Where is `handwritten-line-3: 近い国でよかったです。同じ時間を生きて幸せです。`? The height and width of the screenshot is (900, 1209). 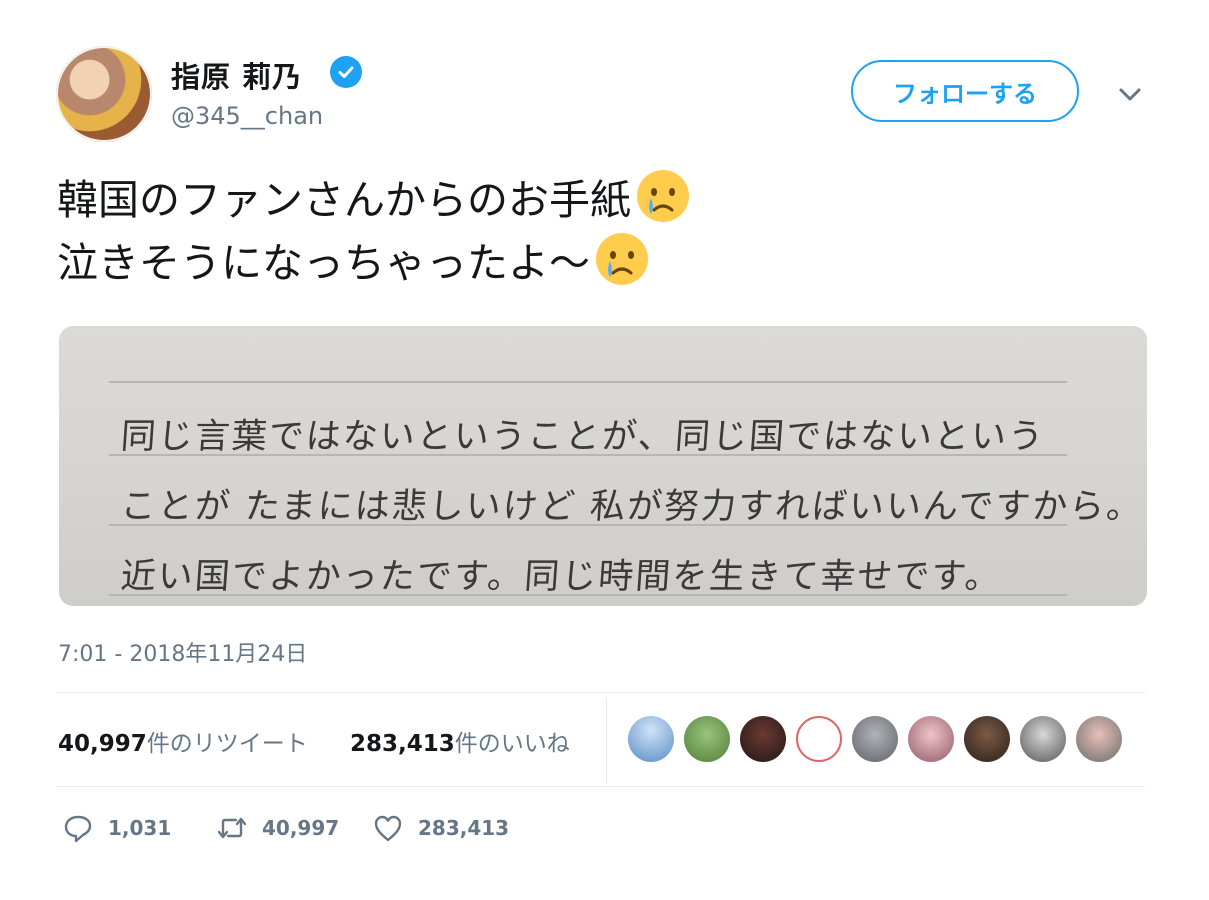 handwritten-line-3: 近い国でよかったです。同じ時間を生きて幸せです。 is located at coordinates (561, 577).